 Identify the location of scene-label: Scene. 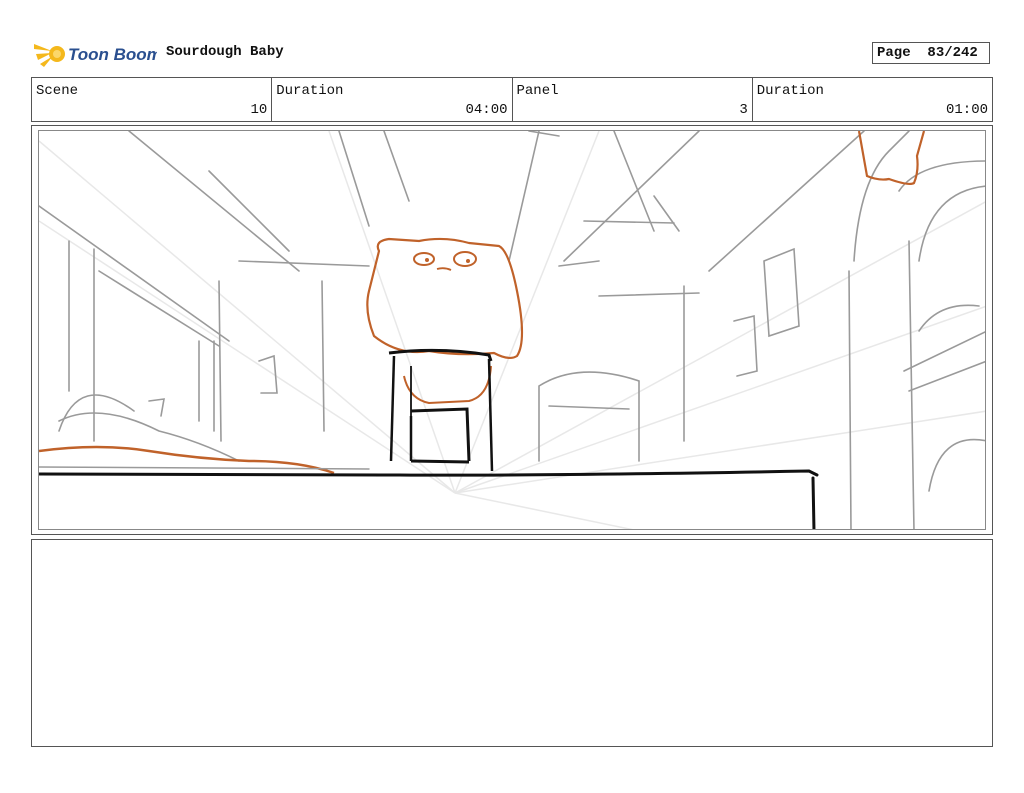
(57, 91).